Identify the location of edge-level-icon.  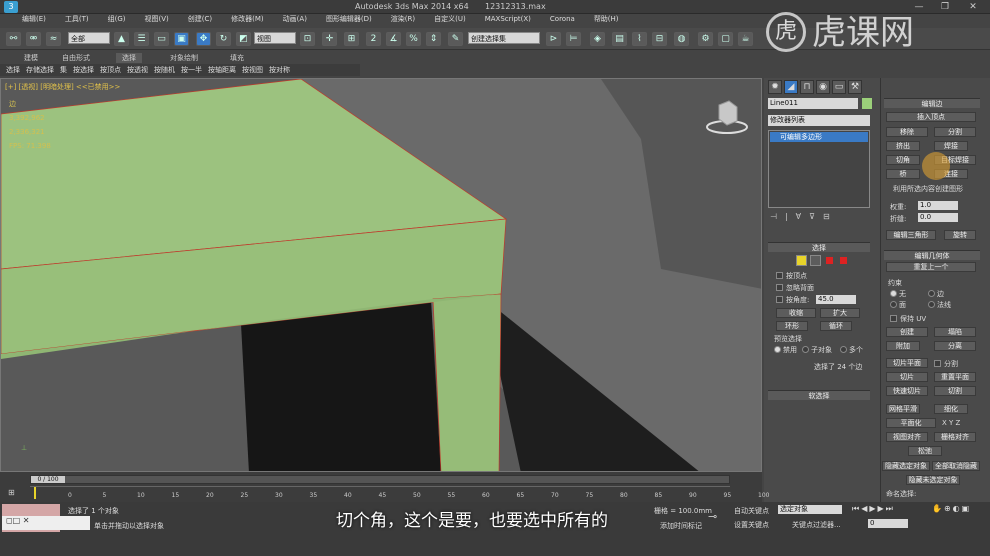
(815, 260).